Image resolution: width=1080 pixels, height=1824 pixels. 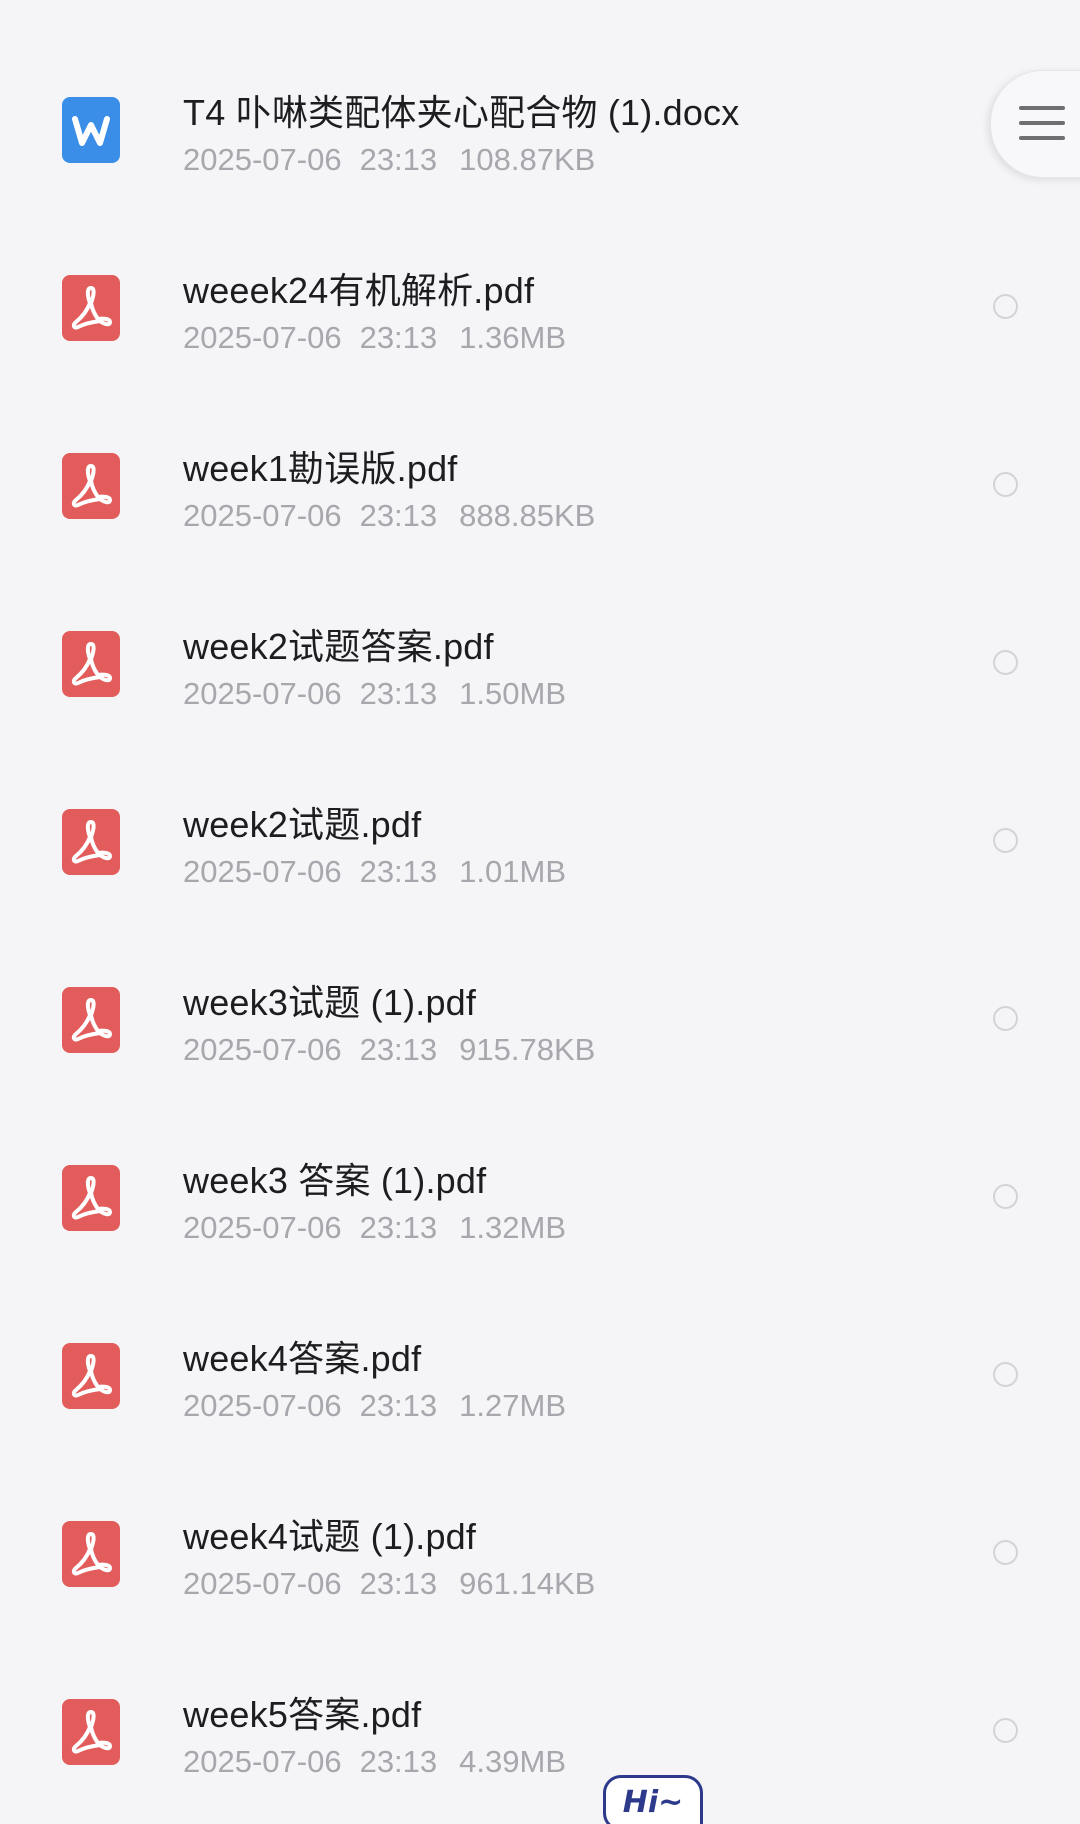 What do you see at coordinates (359, 290) in the screenshot?
I see `file-name: weeek24有机解析.pdf` at bounding box center [359, 290].